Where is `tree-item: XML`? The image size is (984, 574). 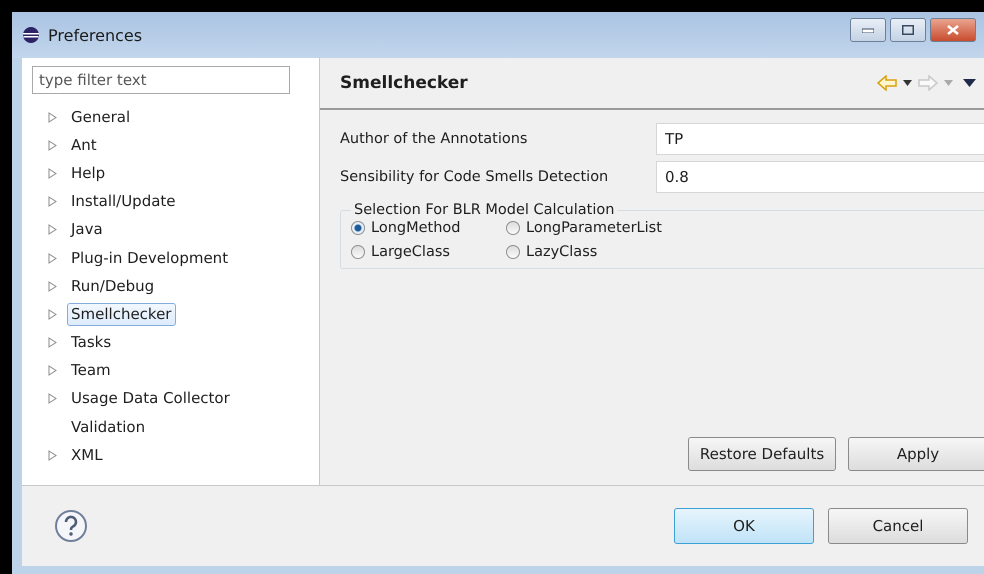 tree-item: XML is located at coordinates (87, 455).